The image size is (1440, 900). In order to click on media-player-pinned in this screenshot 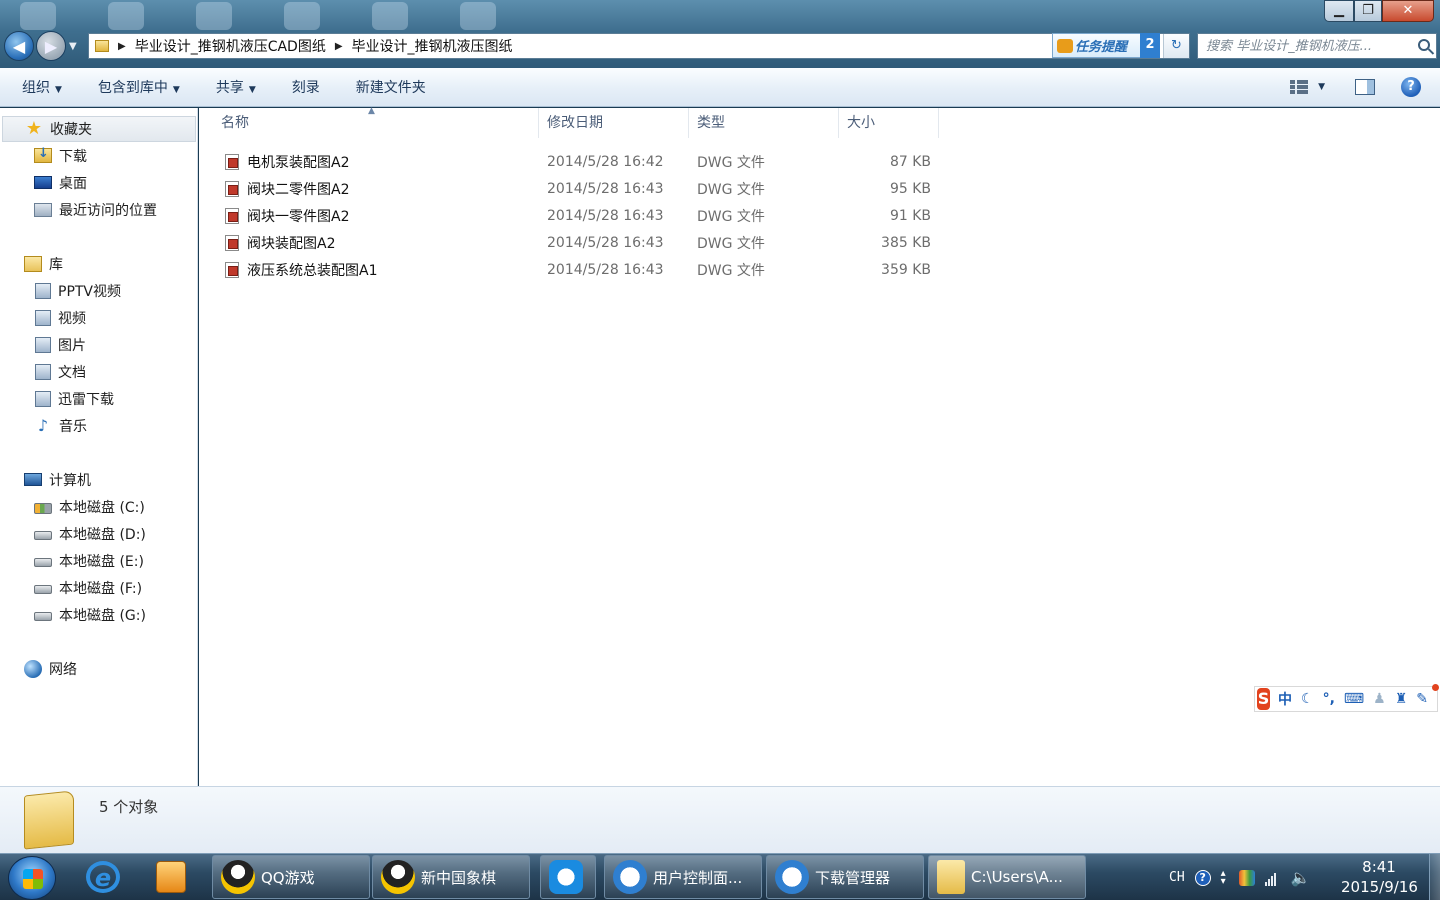, I will do `click(171, 877)`.